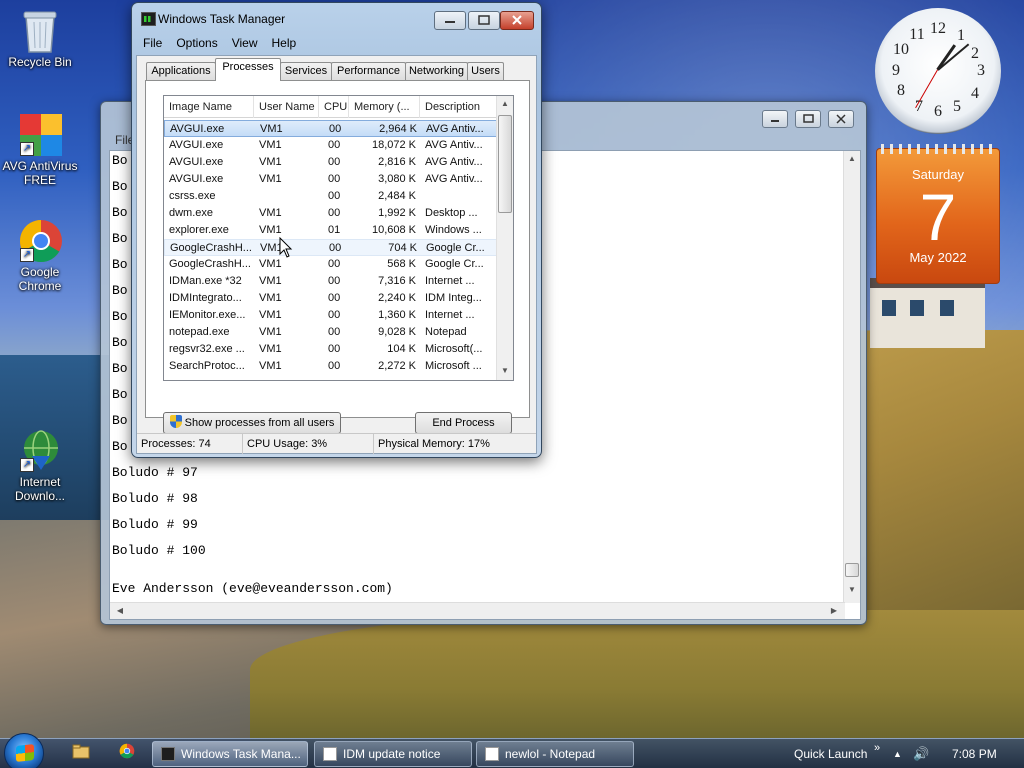 Image resolution: width=1024 pixels, height=768 pixels. I want to click on taskbar-clock: 7:08 PM, so click(974, 753).